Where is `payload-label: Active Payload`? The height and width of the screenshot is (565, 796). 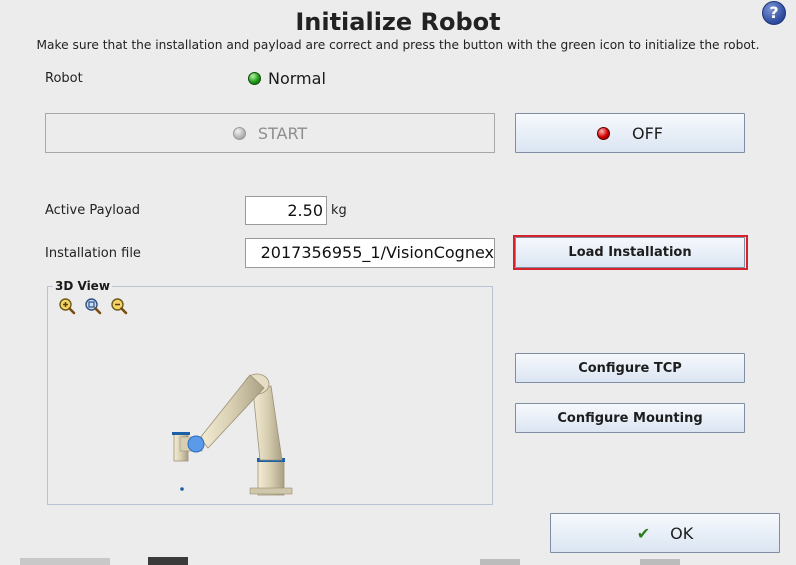
payload-label: Active Payload is located at coordinates (93, 210).